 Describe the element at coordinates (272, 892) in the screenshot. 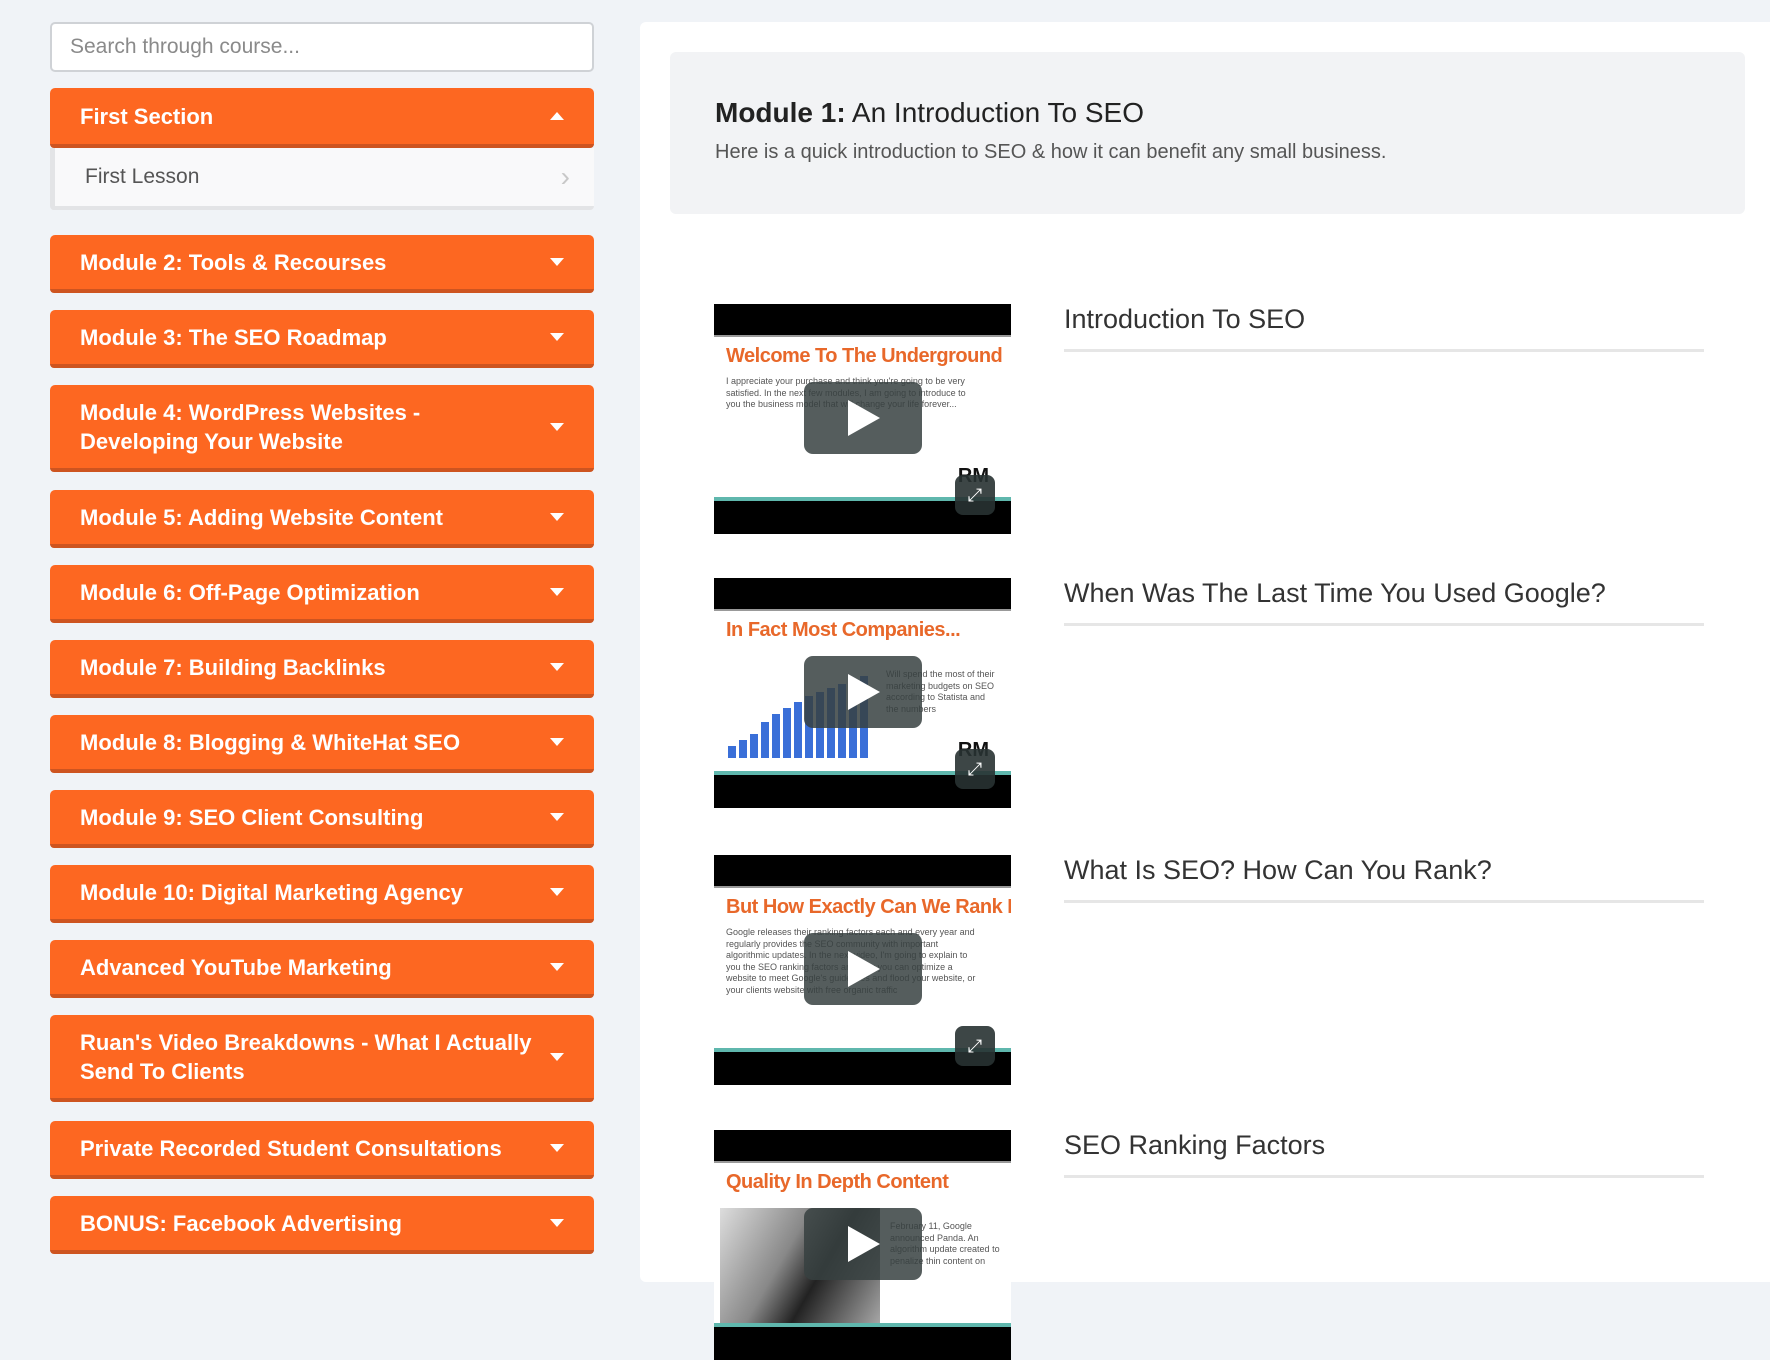

I see `section-label: Module 10: Digital Marketing Agency` at that location.